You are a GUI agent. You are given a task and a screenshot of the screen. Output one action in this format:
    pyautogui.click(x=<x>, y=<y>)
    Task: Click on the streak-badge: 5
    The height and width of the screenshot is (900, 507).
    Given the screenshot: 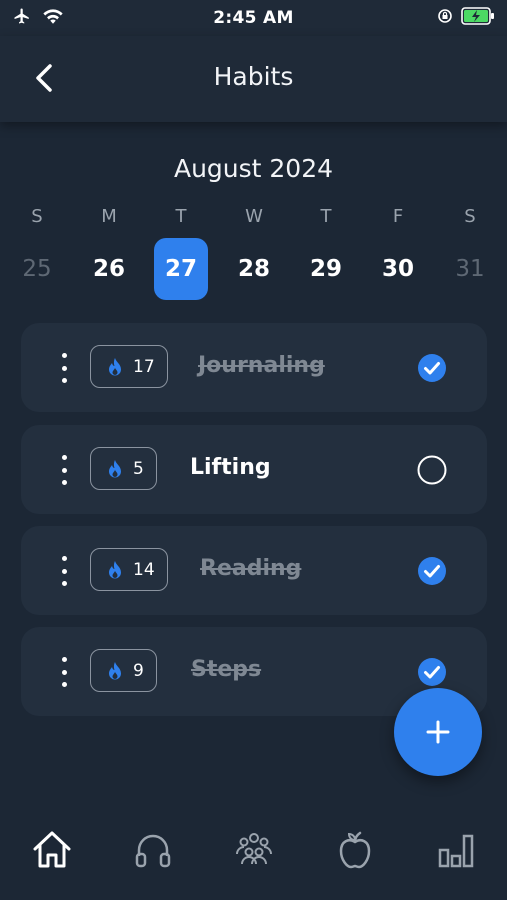 What is the action you would take?
    pyautogui.click(x=123, y=468)
    